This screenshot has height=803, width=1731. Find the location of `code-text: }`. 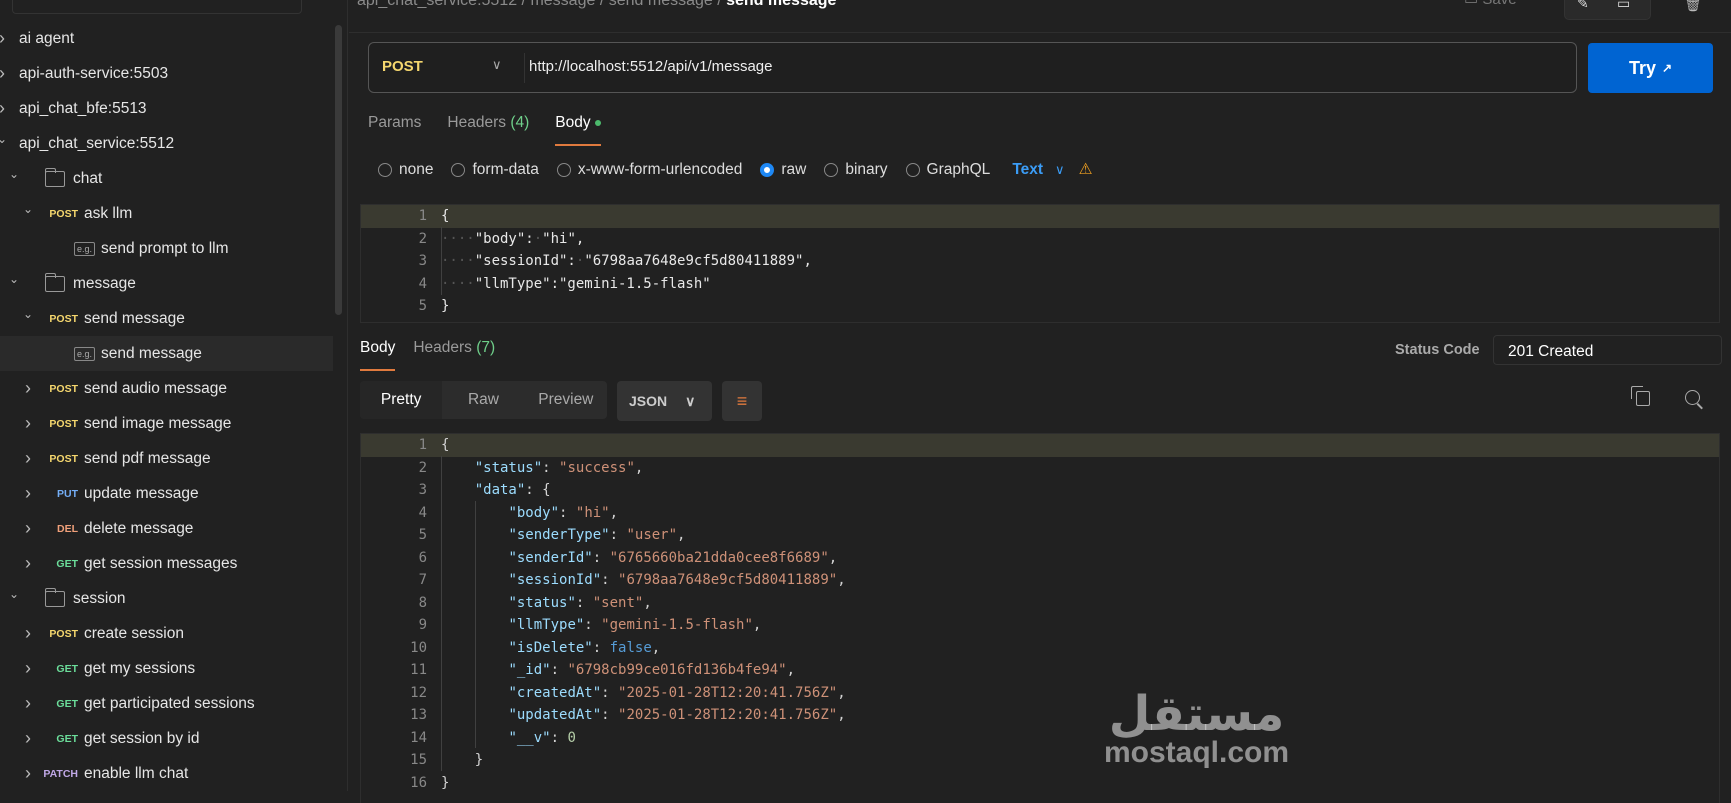

code-text: } is located at coordinates (445, 782).